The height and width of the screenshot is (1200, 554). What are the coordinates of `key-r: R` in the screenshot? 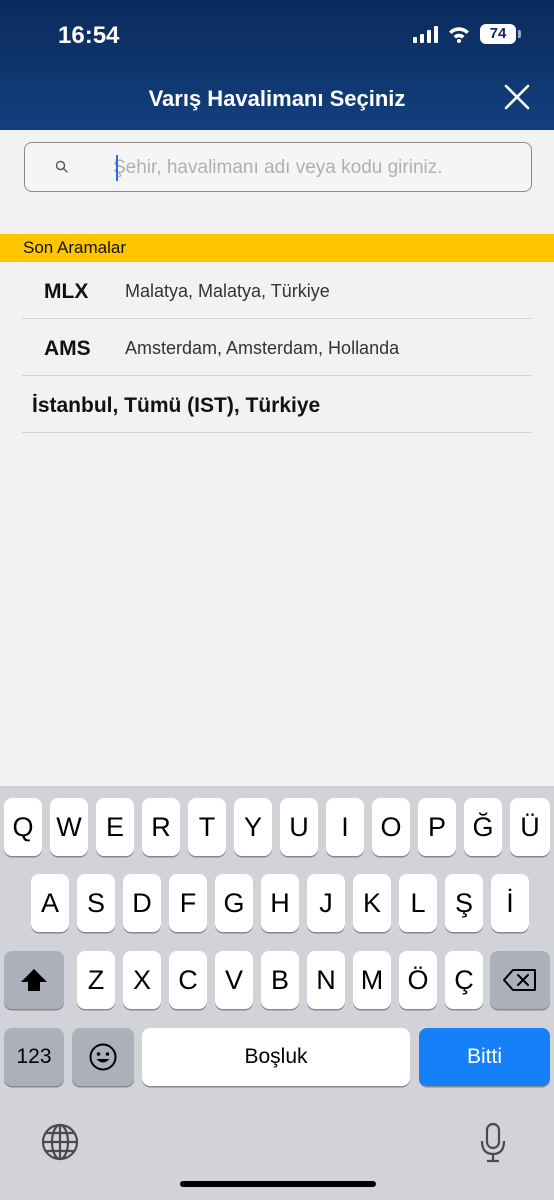 It's located at (161, 827).